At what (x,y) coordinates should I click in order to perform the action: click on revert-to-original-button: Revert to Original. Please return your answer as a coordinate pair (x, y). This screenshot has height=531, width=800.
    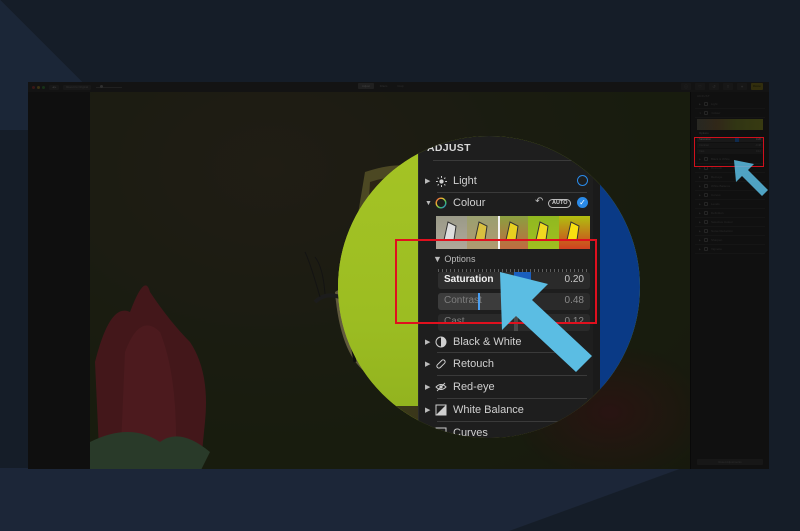
    Looking at the image, I should click on (77, 87).